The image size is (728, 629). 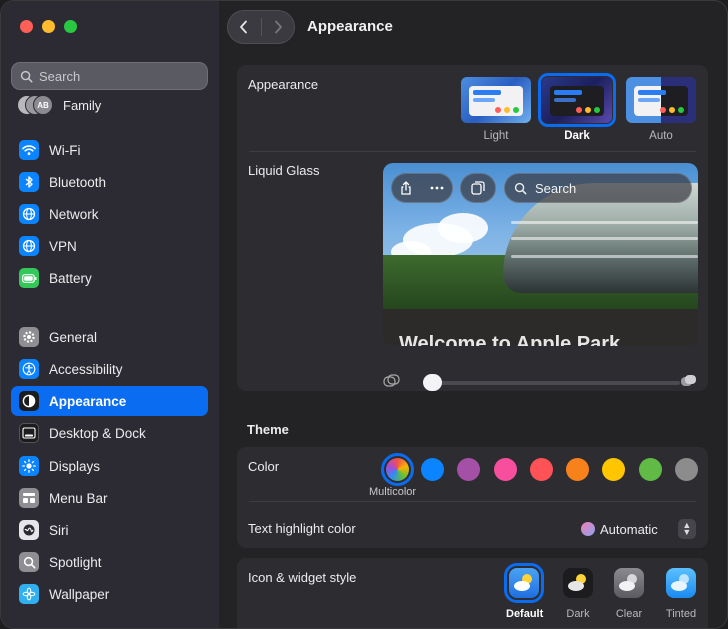 I want to click on forward-button, so click(x=278, y=27).